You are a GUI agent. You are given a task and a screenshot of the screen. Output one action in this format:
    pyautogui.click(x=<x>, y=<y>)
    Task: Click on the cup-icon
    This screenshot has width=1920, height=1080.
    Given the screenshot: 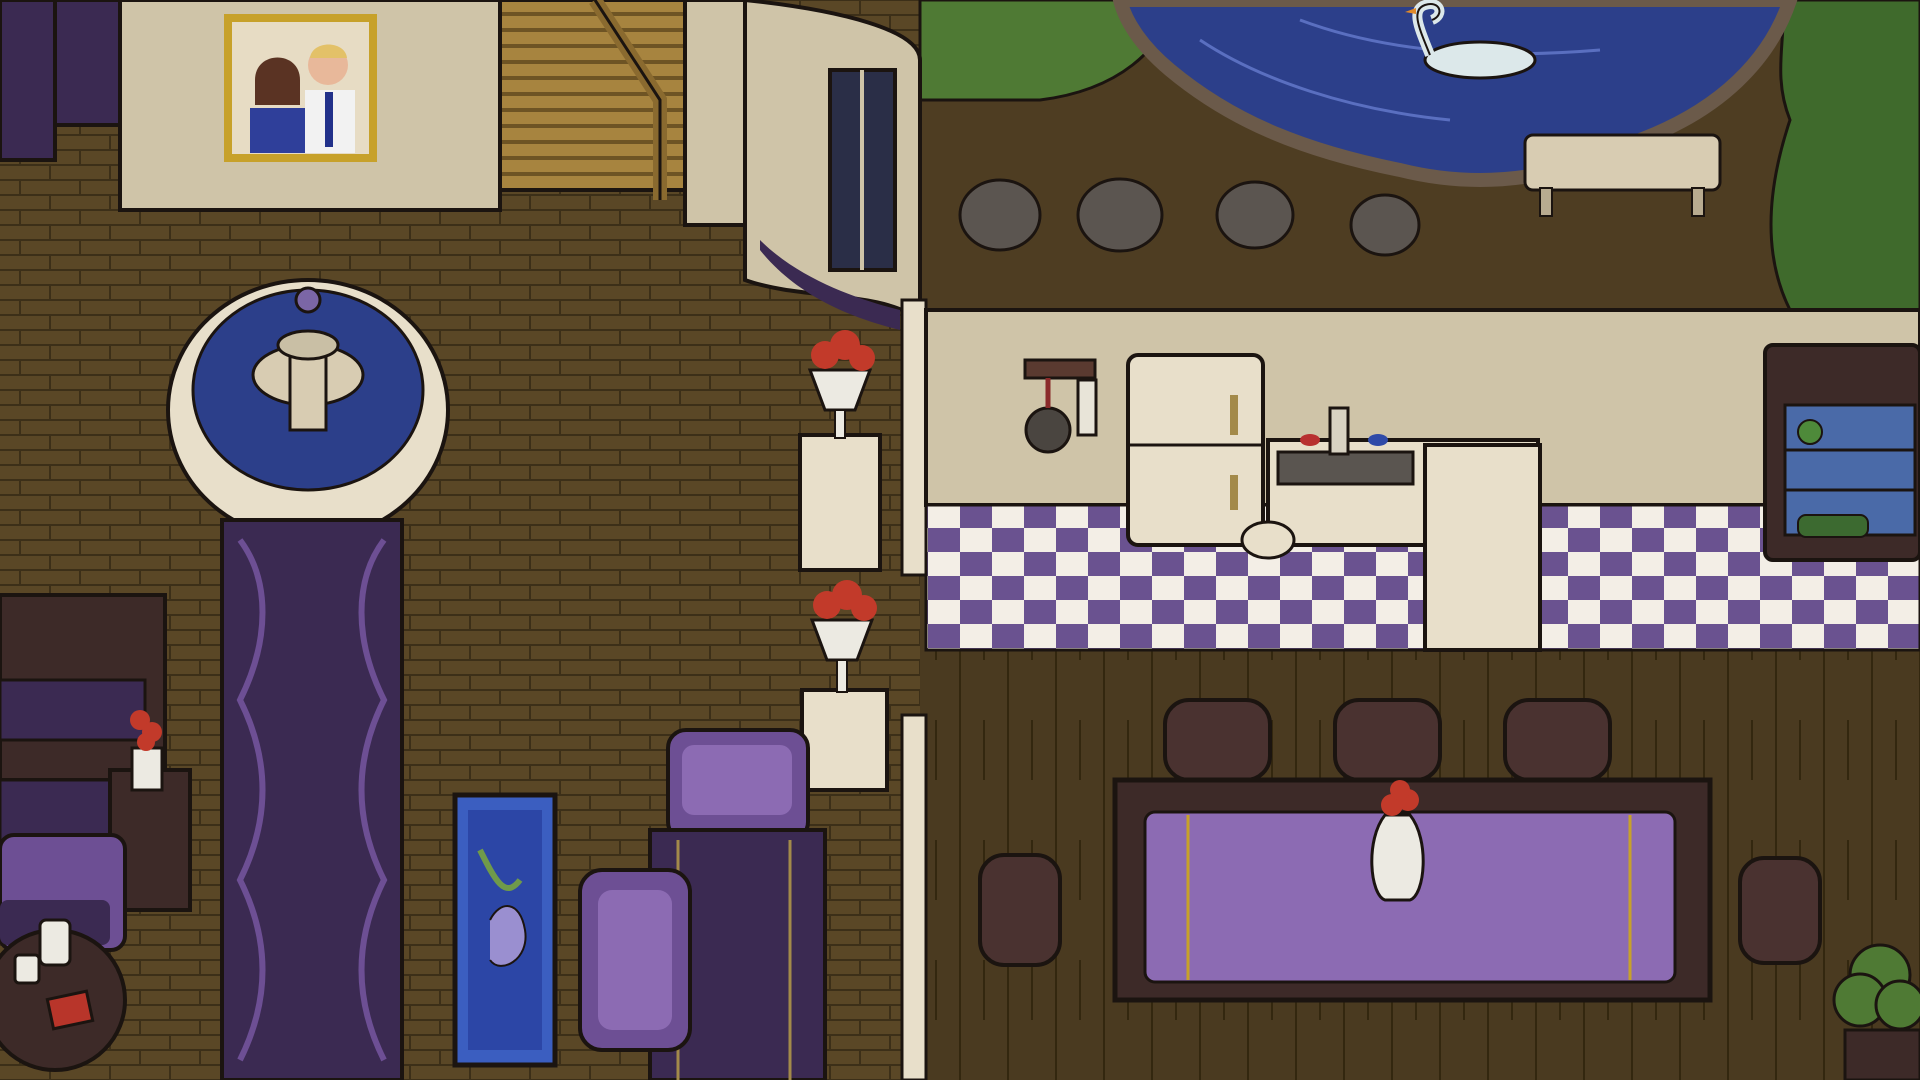 What is the action you would take?
    pyautogui.click(x=27, y=969)
    